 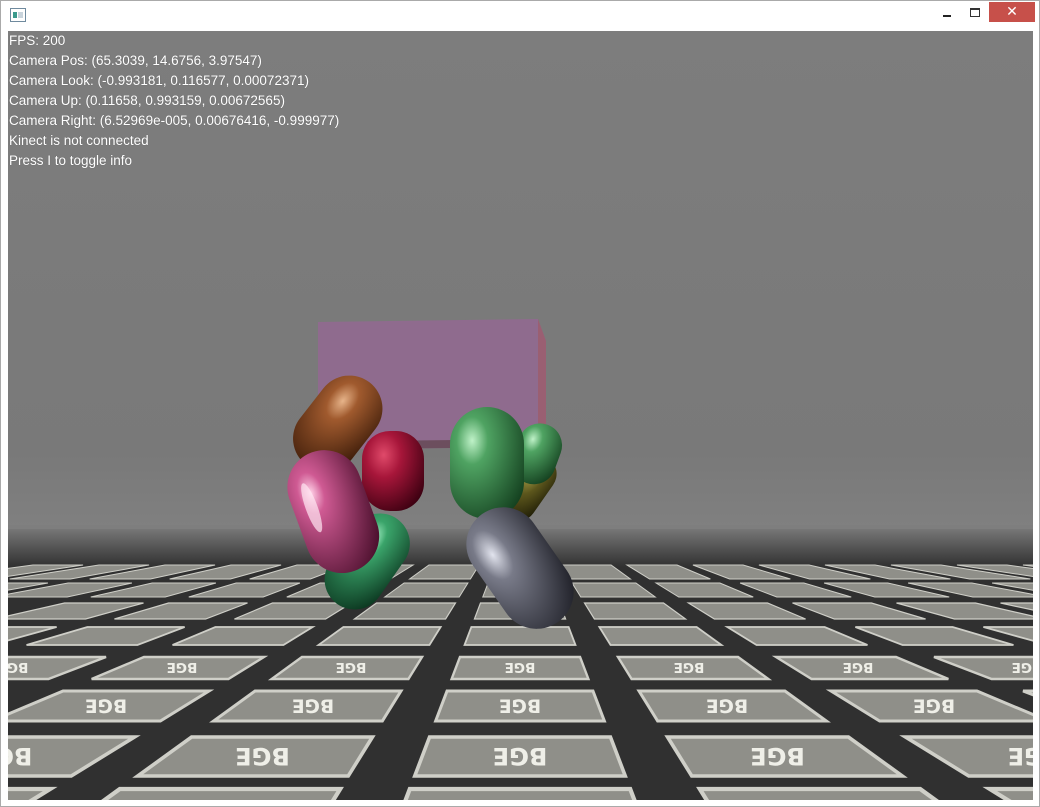 I want to click on floor-tile, so click(x=520, y=636).